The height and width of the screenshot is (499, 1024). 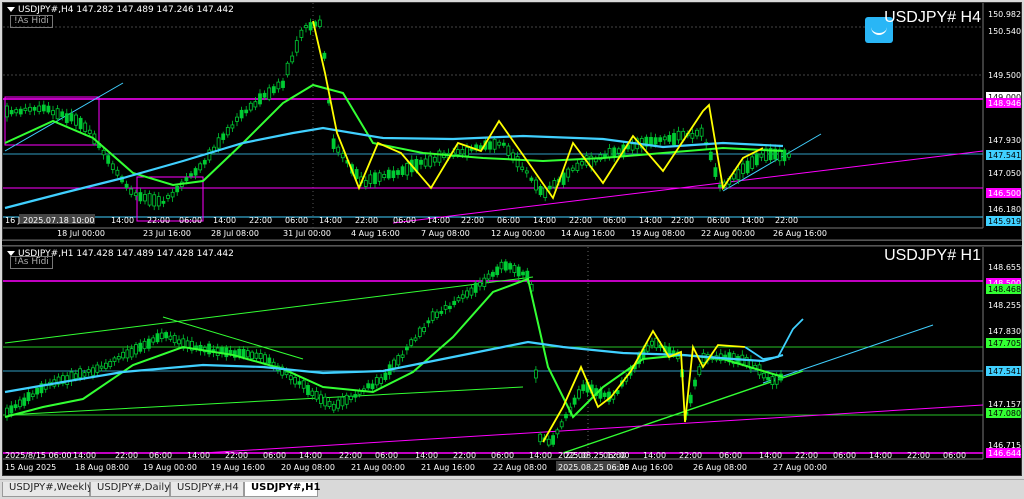 What do you see at coordinates (47, 489) in the screenshot?
I see `tab-weekly: USDJPY#,Weekly` at bounding box center [47, 489].